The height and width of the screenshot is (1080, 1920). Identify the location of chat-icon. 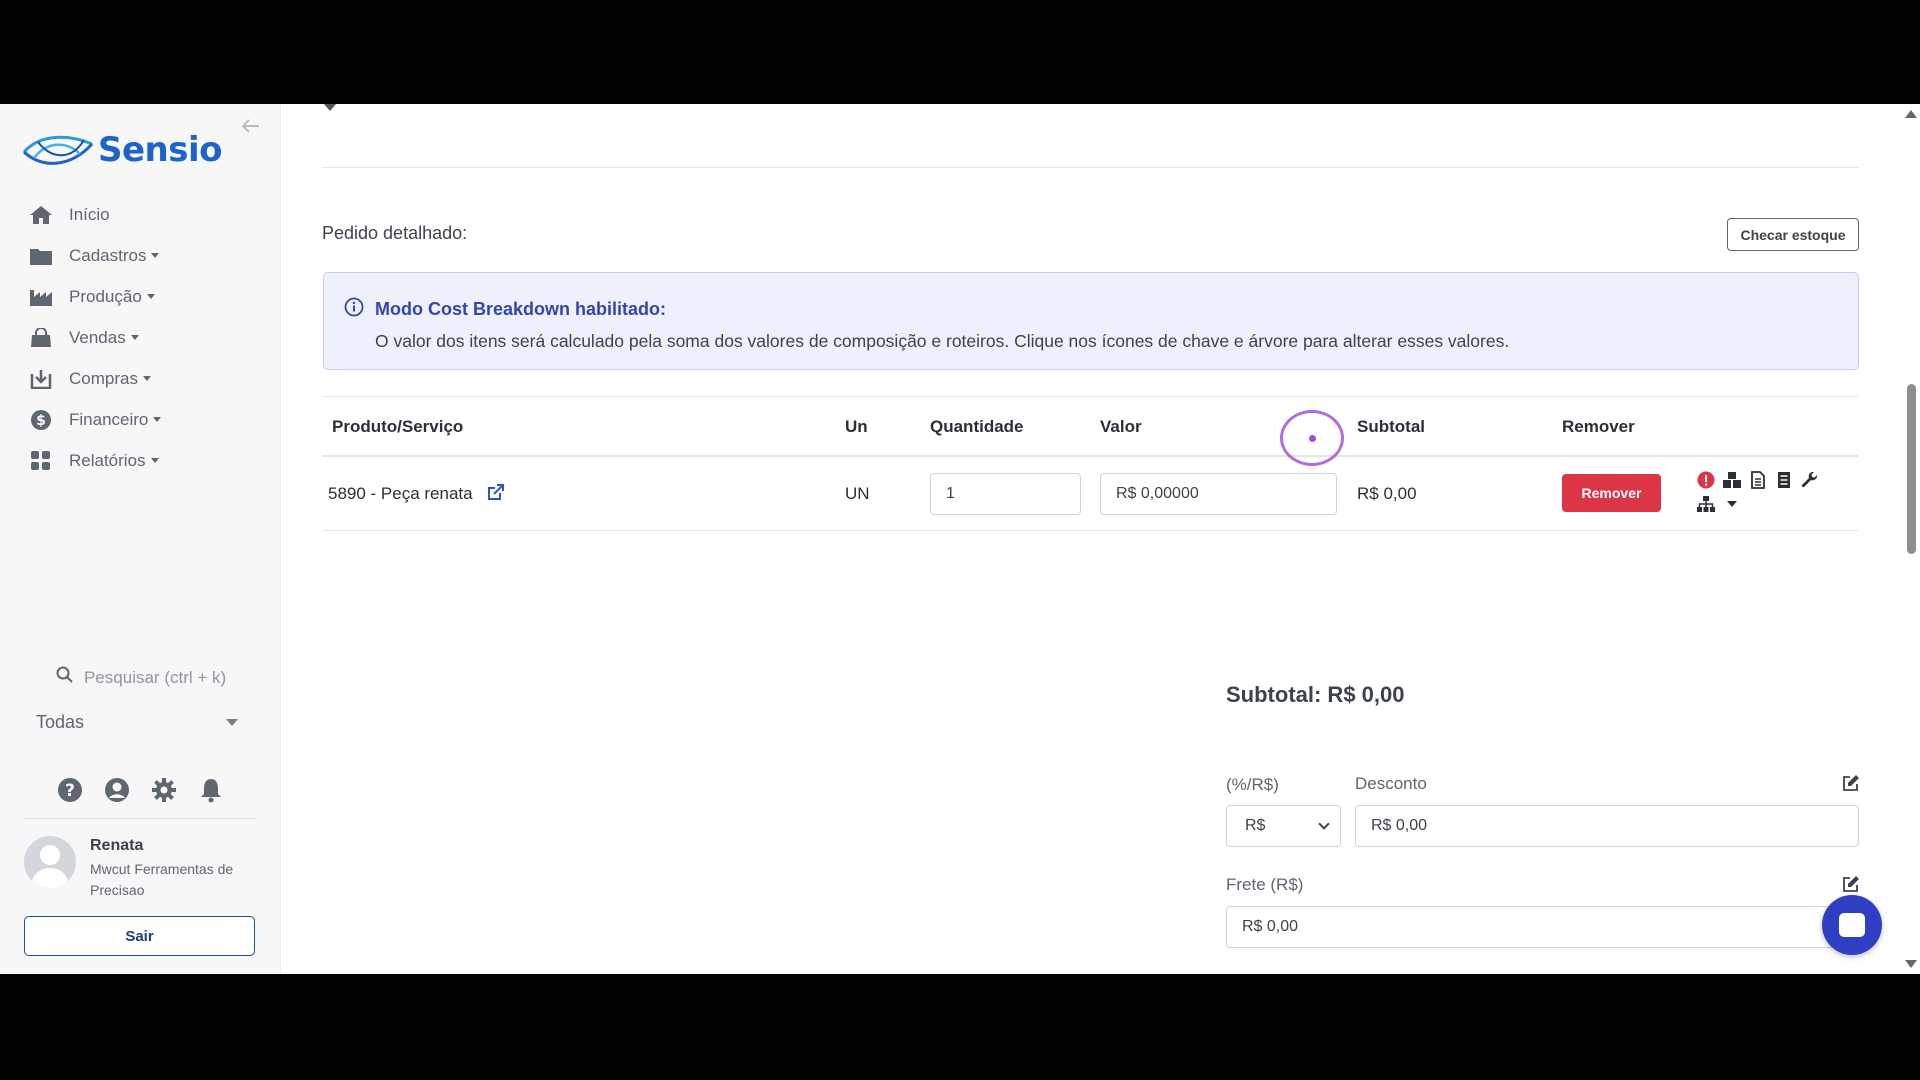
(1852, 925).